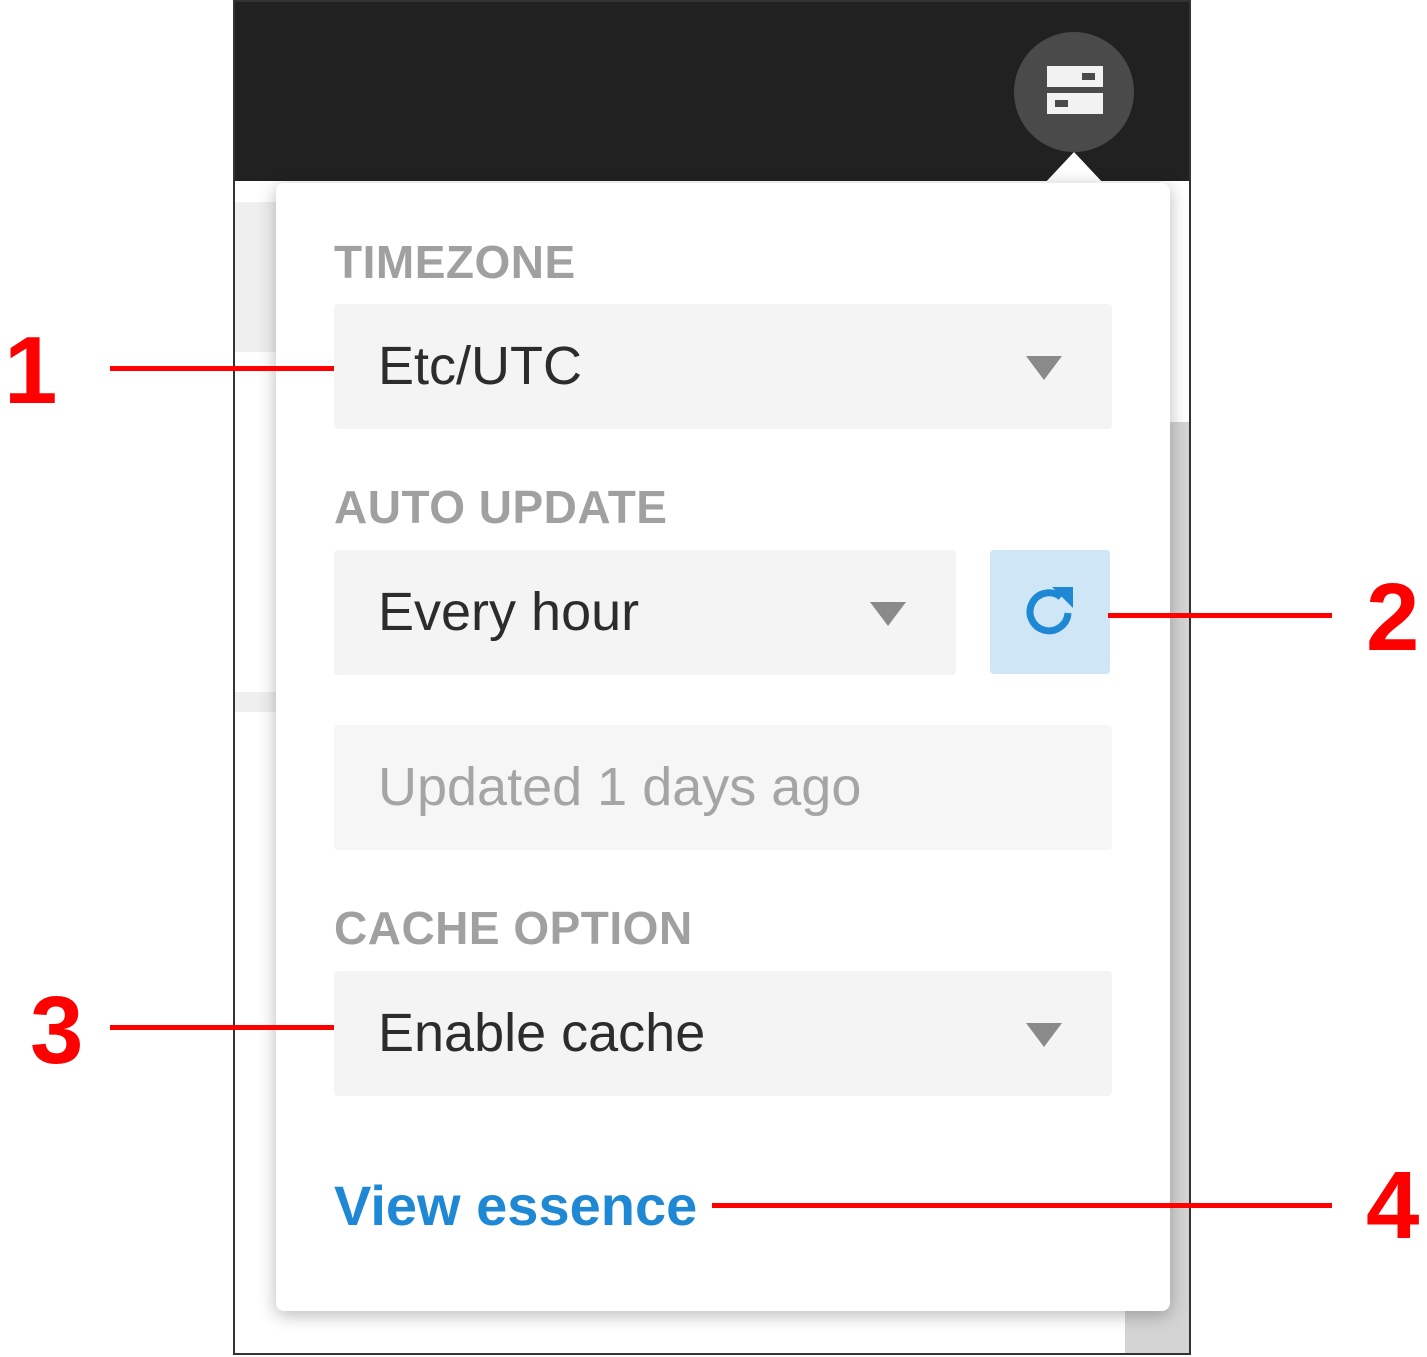  I want to click on auto-update-label: AUTO UPDATE, so click(501, 507).